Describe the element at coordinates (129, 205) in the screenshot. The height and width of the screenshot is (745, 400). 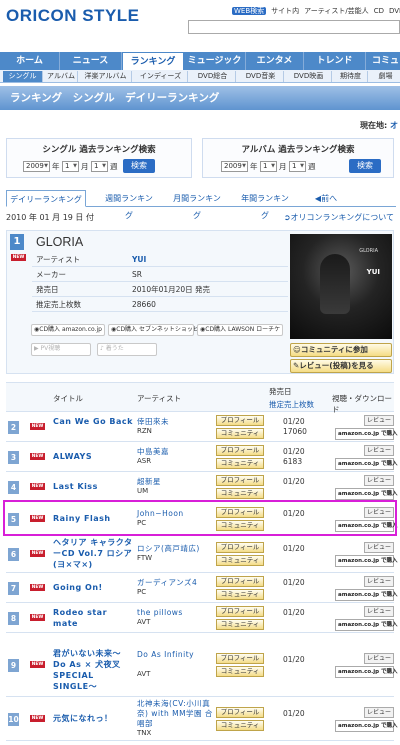
I see `tab-weekly-ranking: 週間ランキング` at that location.